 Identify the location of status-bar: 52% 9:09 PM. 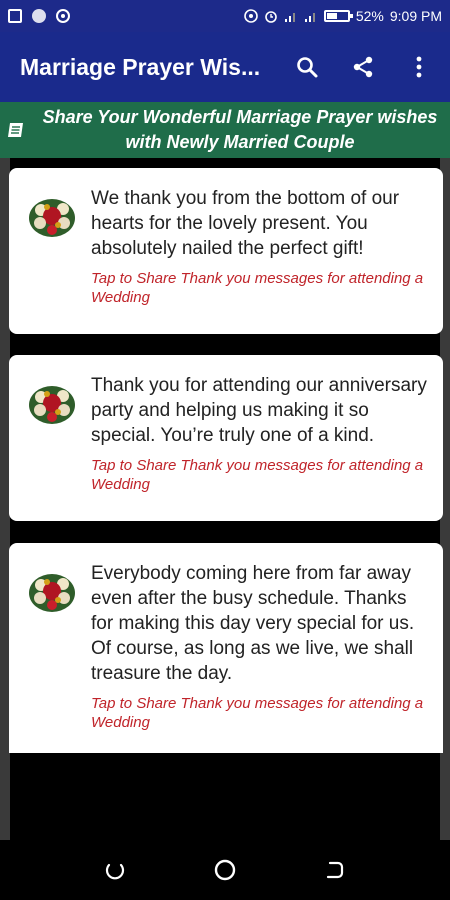
(225, 16).